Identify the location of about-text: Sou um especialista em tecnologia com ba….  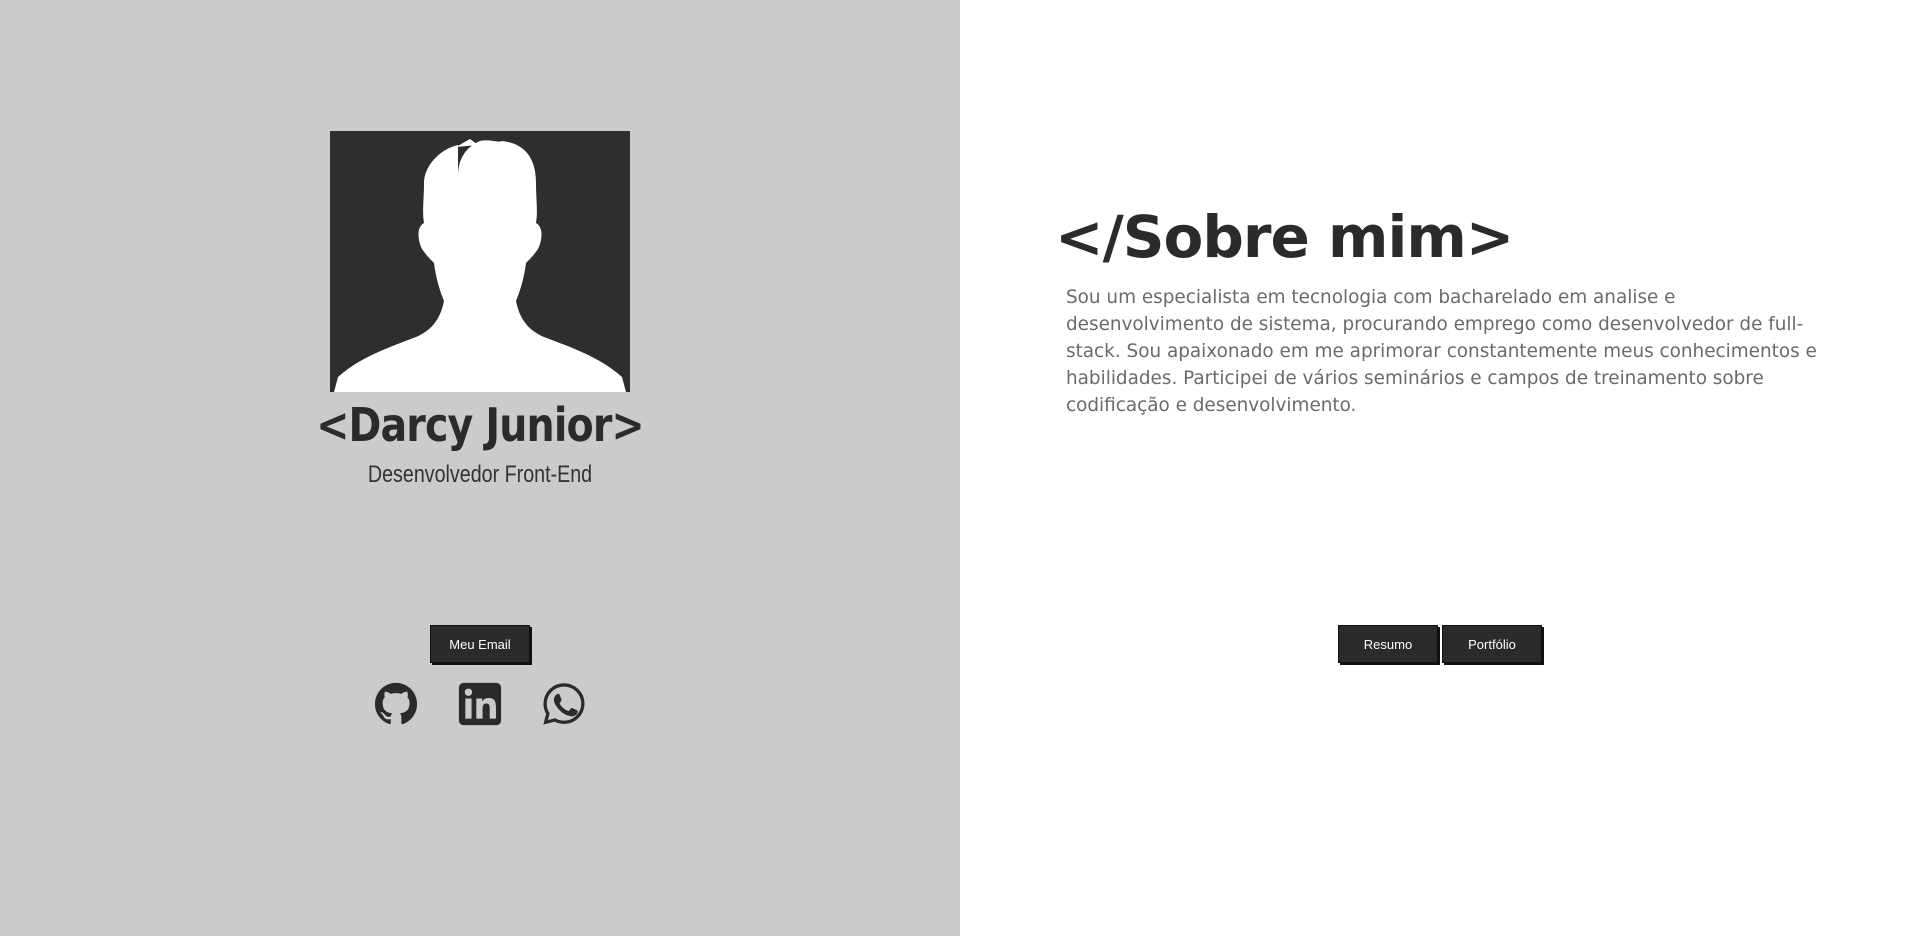
(1441, 351).